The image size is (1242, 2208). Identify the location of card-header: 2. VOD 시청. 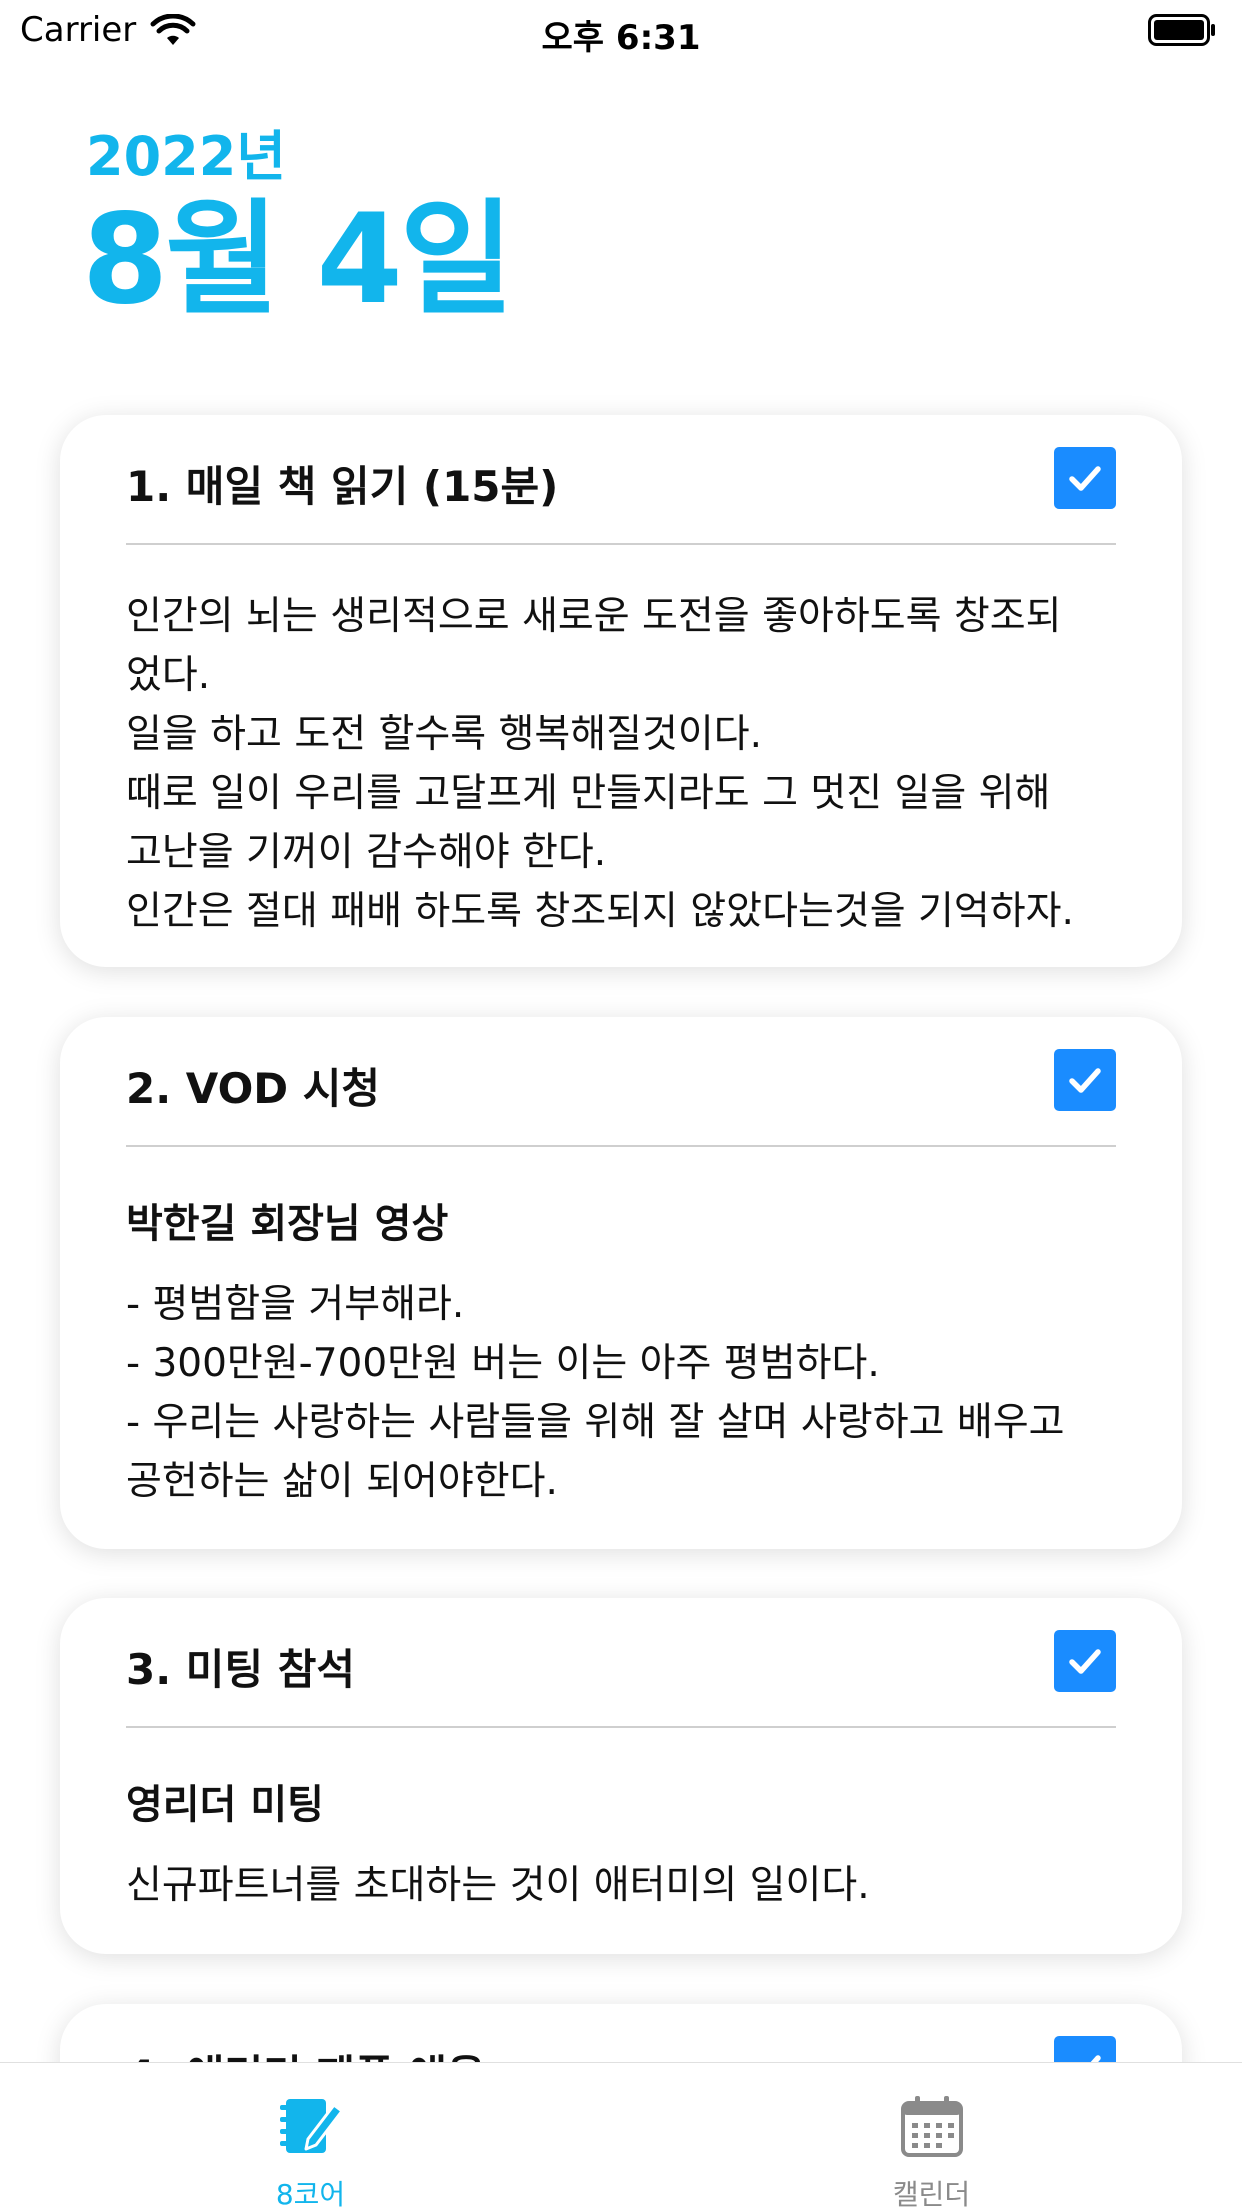
(621, 1082).